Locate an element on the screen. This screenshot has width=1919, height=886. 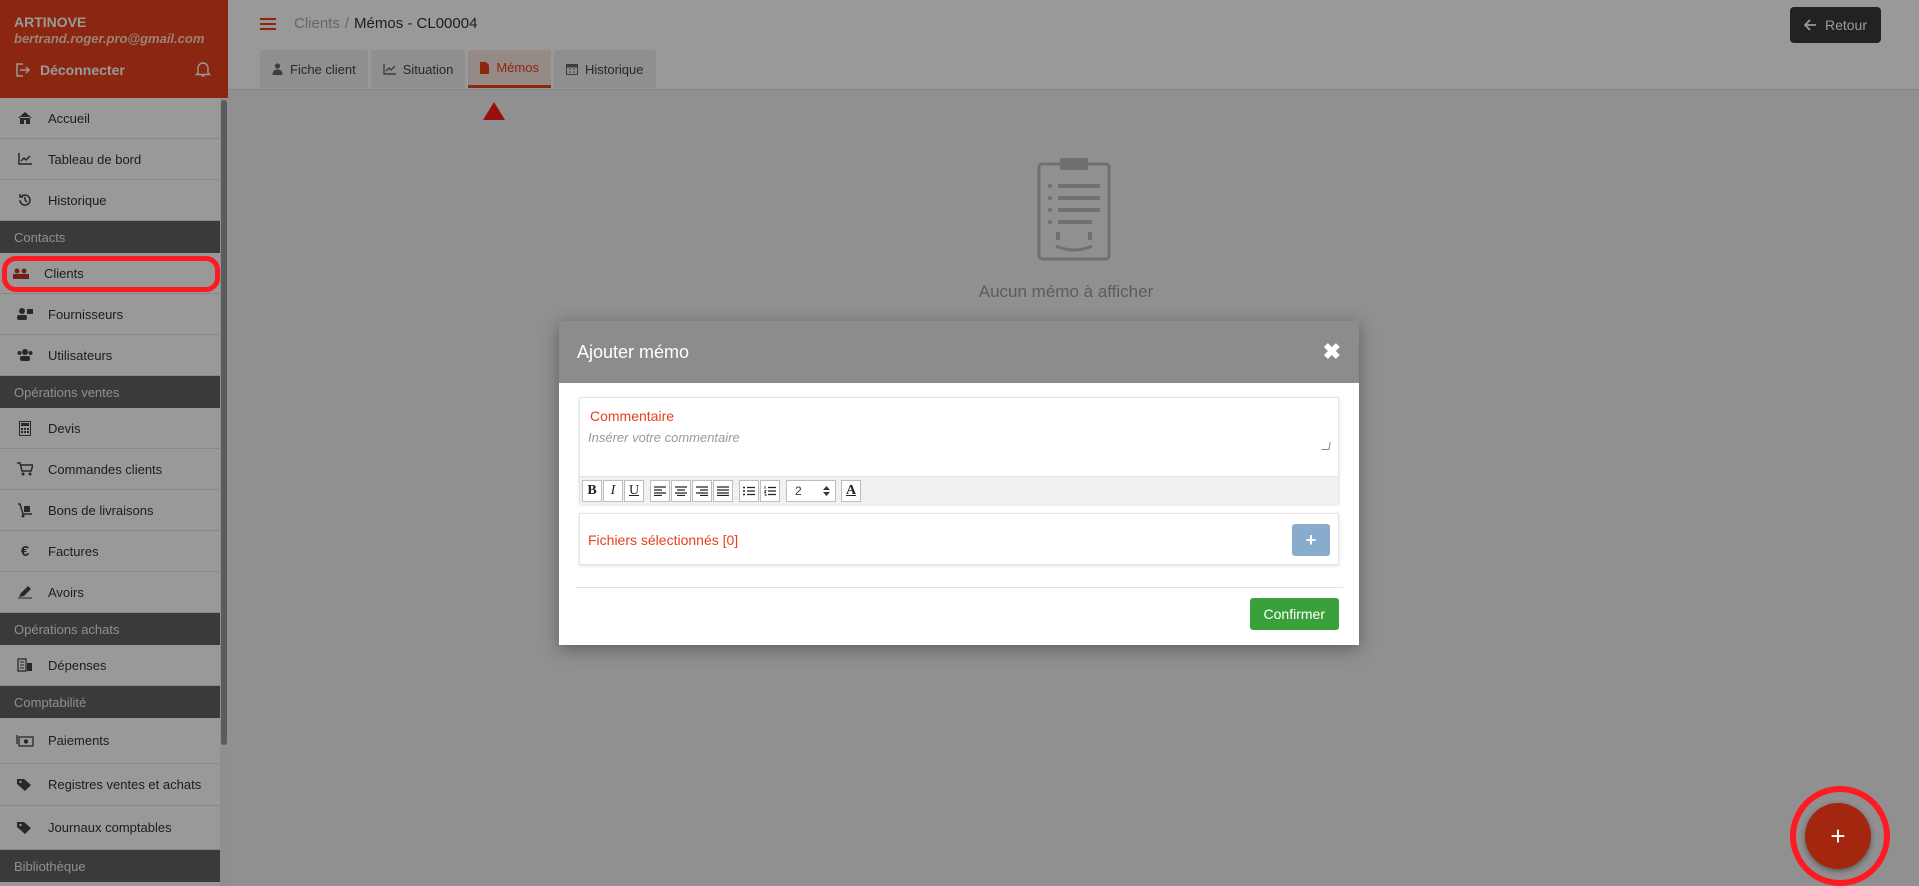
italic-button: I is located at coordinates (613, 490).